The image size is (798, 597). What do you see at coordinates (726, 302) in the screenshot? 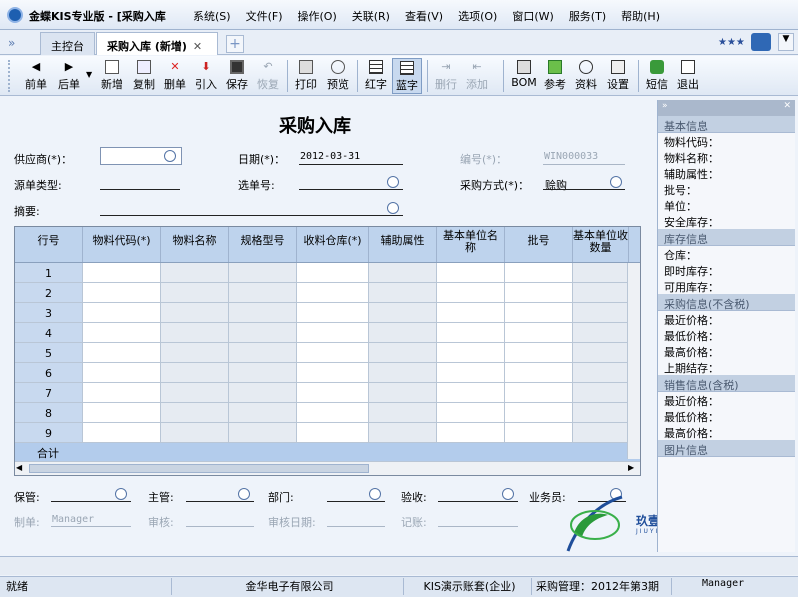
I see `purchase-info-header: 采购信息(不含税)` at bounding box center [726, 302].